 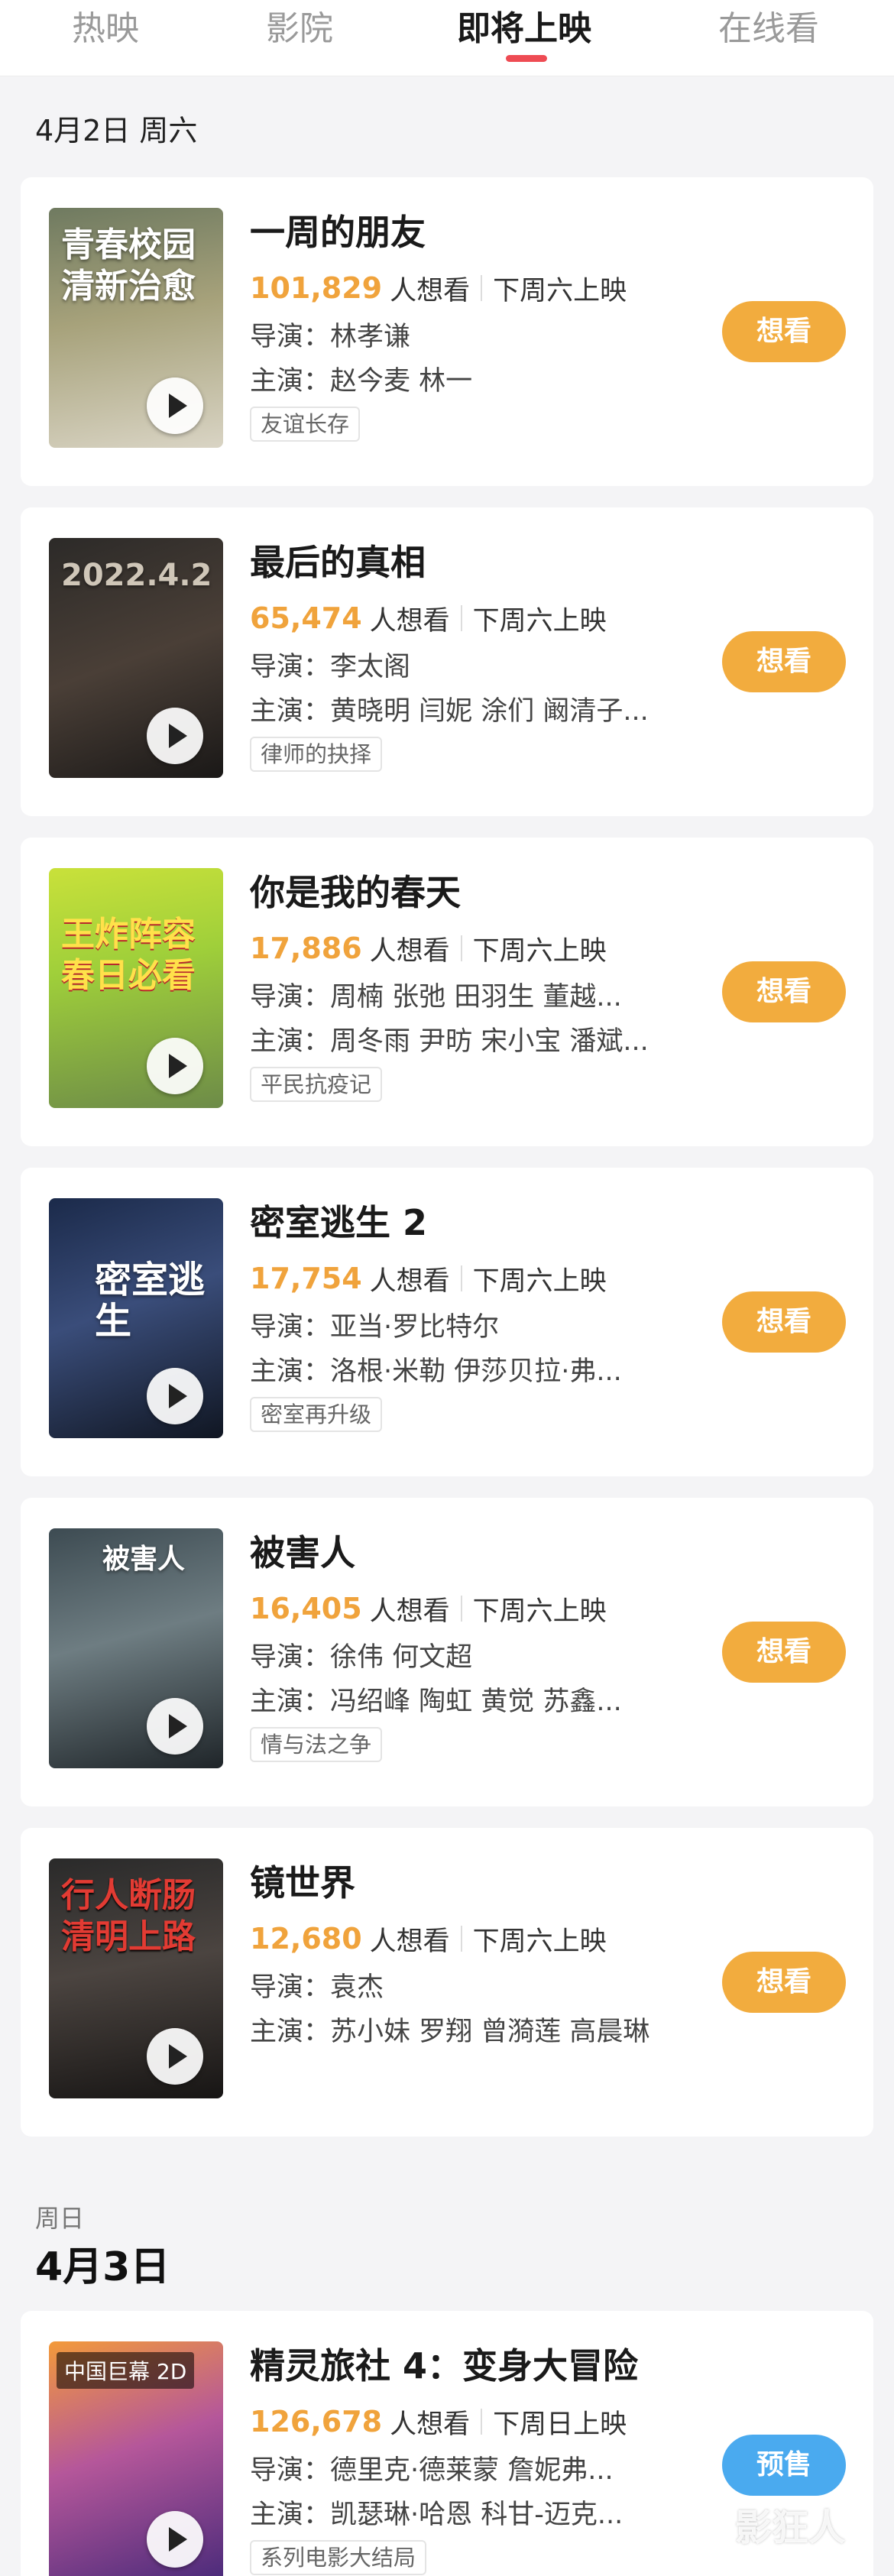 I want to click on want-count: 17,886, so click(x=306, y=948).